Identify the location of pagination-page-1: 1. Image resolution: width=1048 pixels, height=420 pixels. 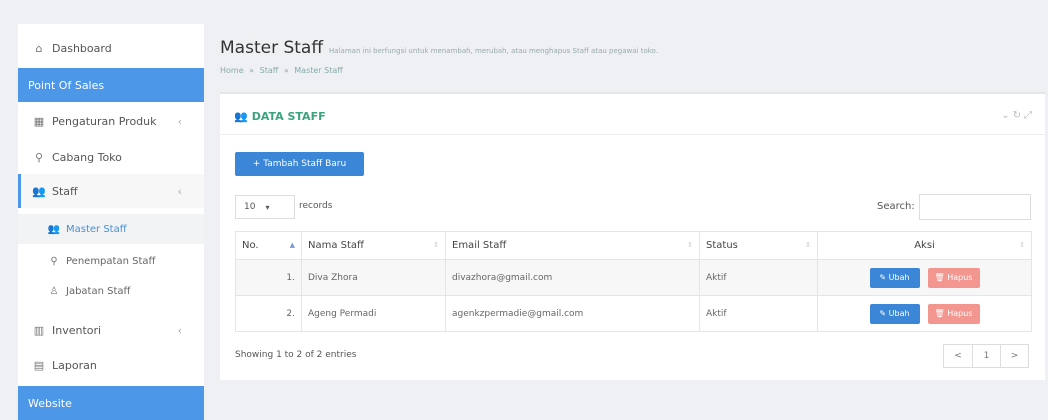
(986, 356).